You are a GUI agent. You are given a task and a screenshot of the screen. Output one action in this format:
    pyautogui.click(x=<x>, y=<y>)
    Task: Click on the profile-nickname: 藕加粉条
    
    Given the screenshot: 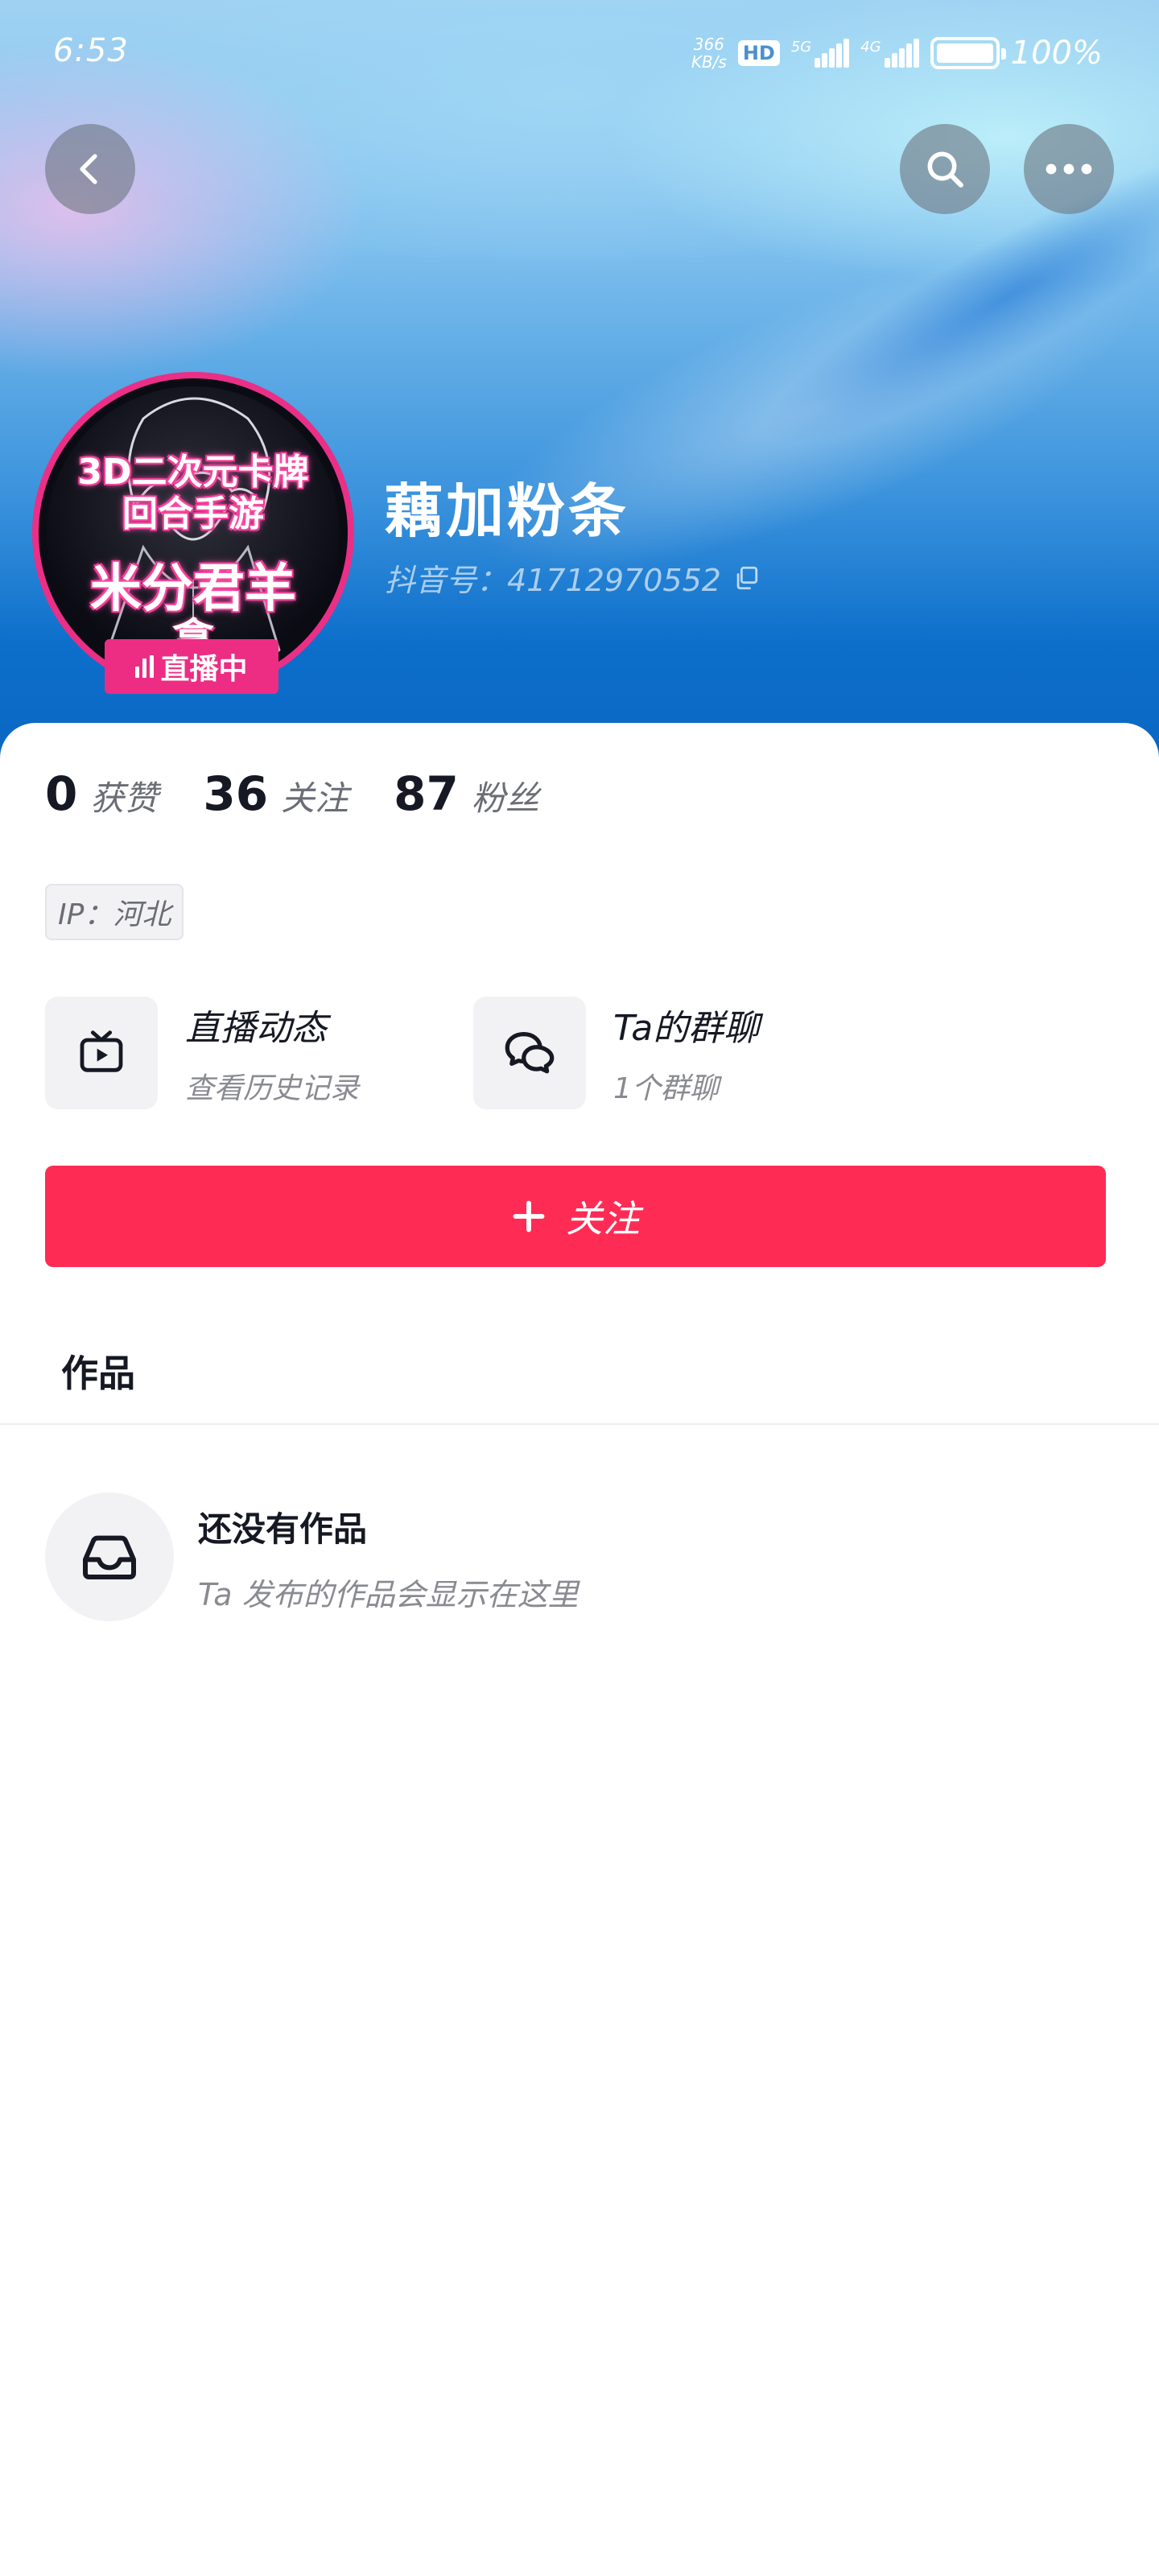 What is the action you would take?
    pyautogui.click(x=507, y=511)
    